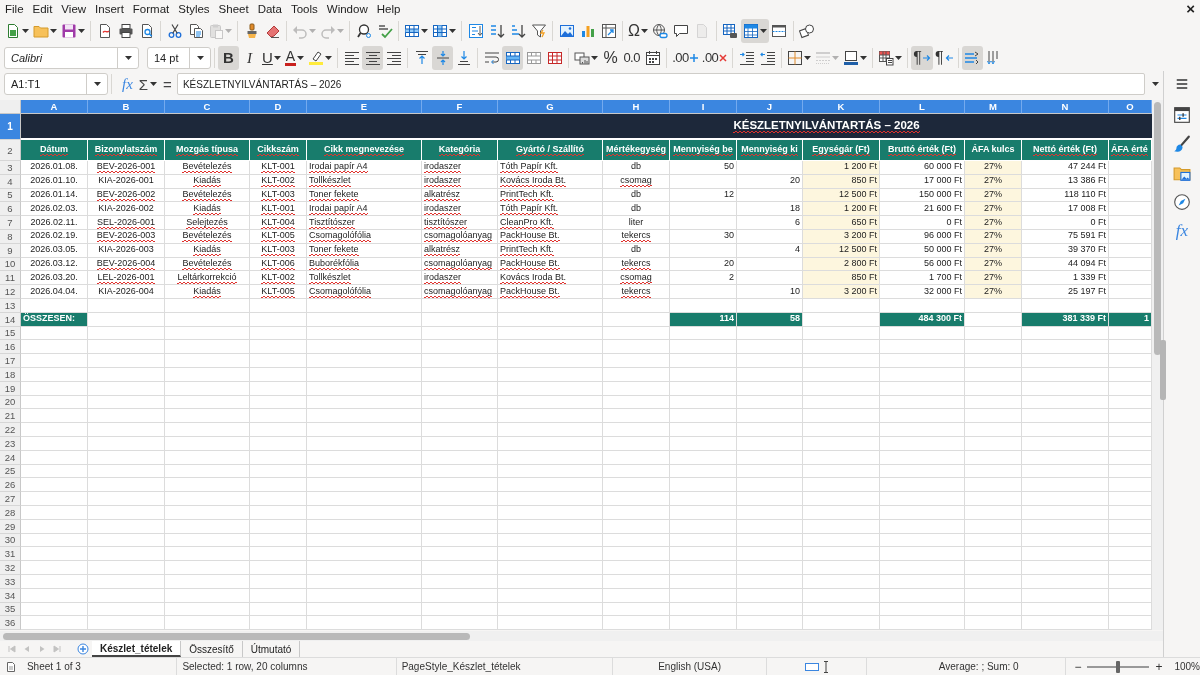 Image resolution: width=1200 pixels, height=675 pixels. What do you see at coordinates (54, 150) in the screenshot?
I see `column-heading: Dátum` at bounding box center [54, 150].